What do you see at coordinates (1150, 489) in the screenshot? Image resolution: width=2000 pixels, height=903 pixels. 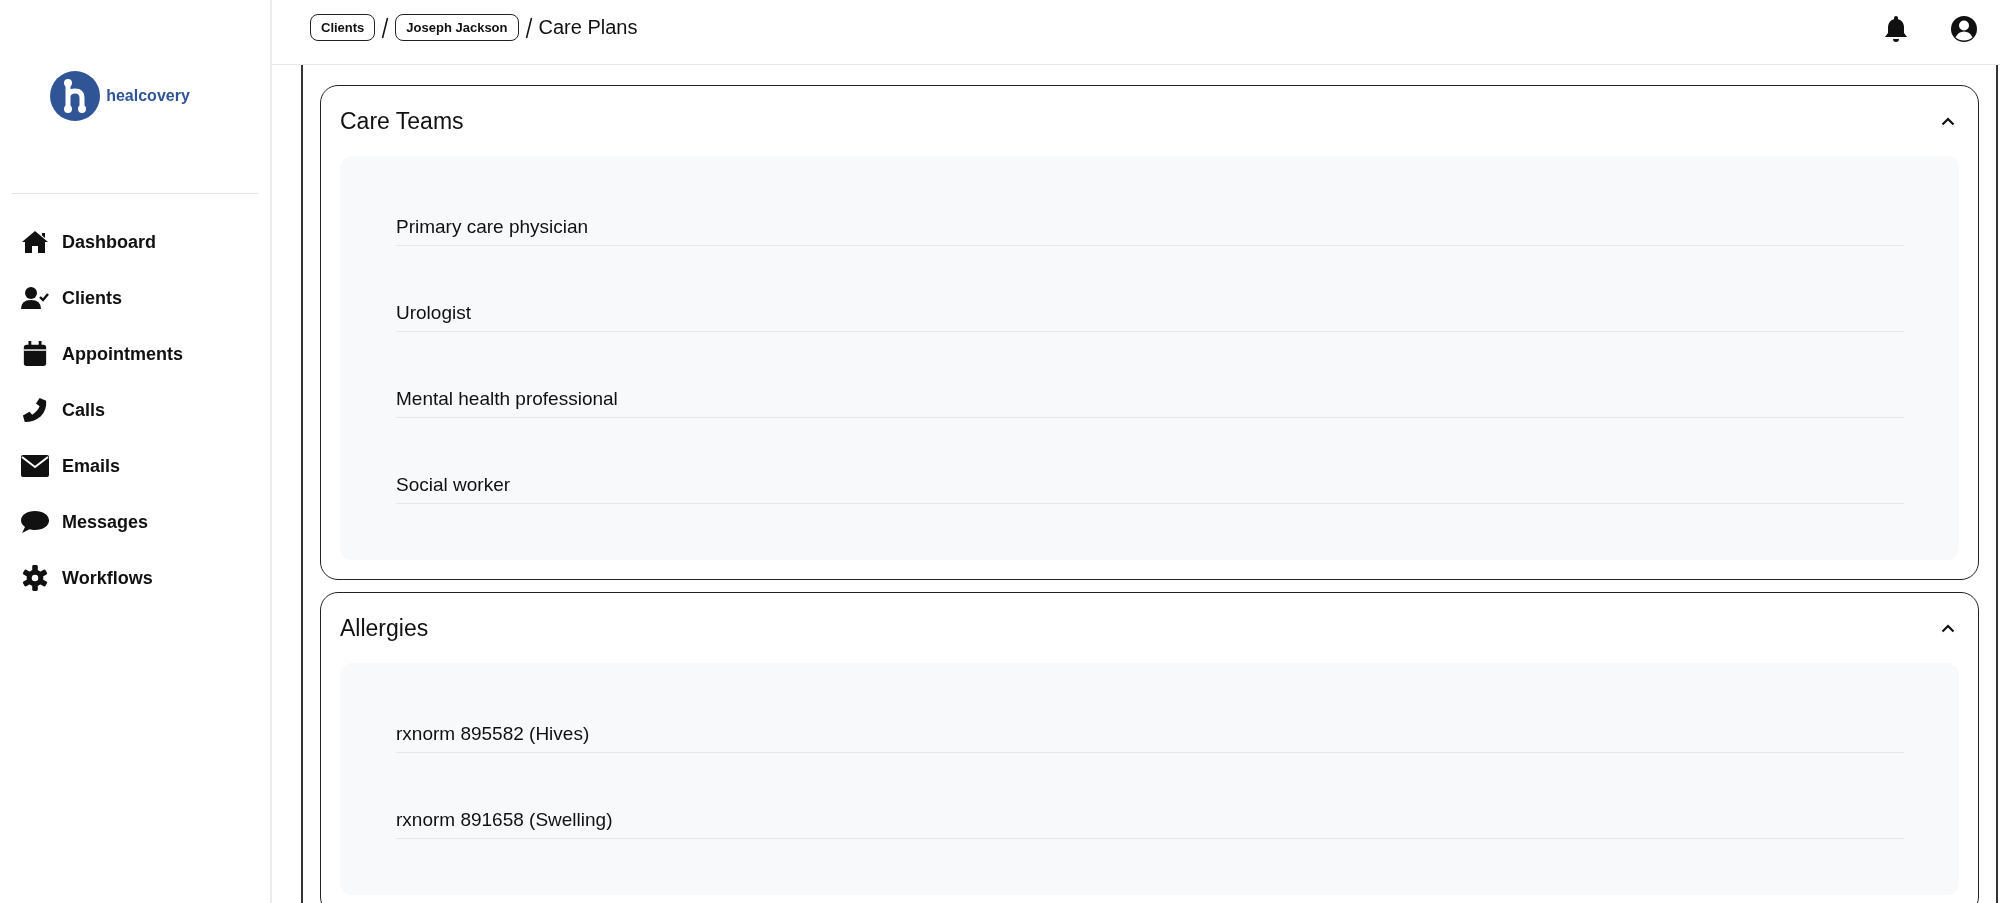 I see `list-item: Social worker` at bounding box center [1150, 489].